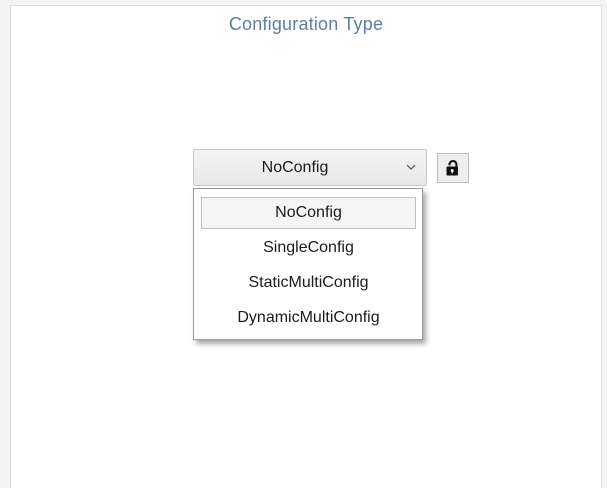  What do you see at coordinates (295, 167) in the screenshot?
I see `selected-configuration-value: NoConfig` at bounding box center [295, 167].